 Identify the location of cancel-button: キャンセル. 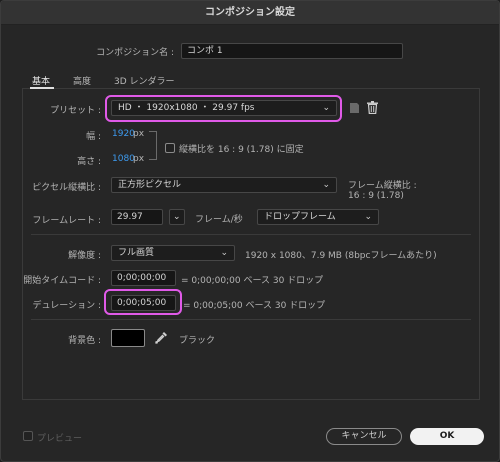
(364, 436).